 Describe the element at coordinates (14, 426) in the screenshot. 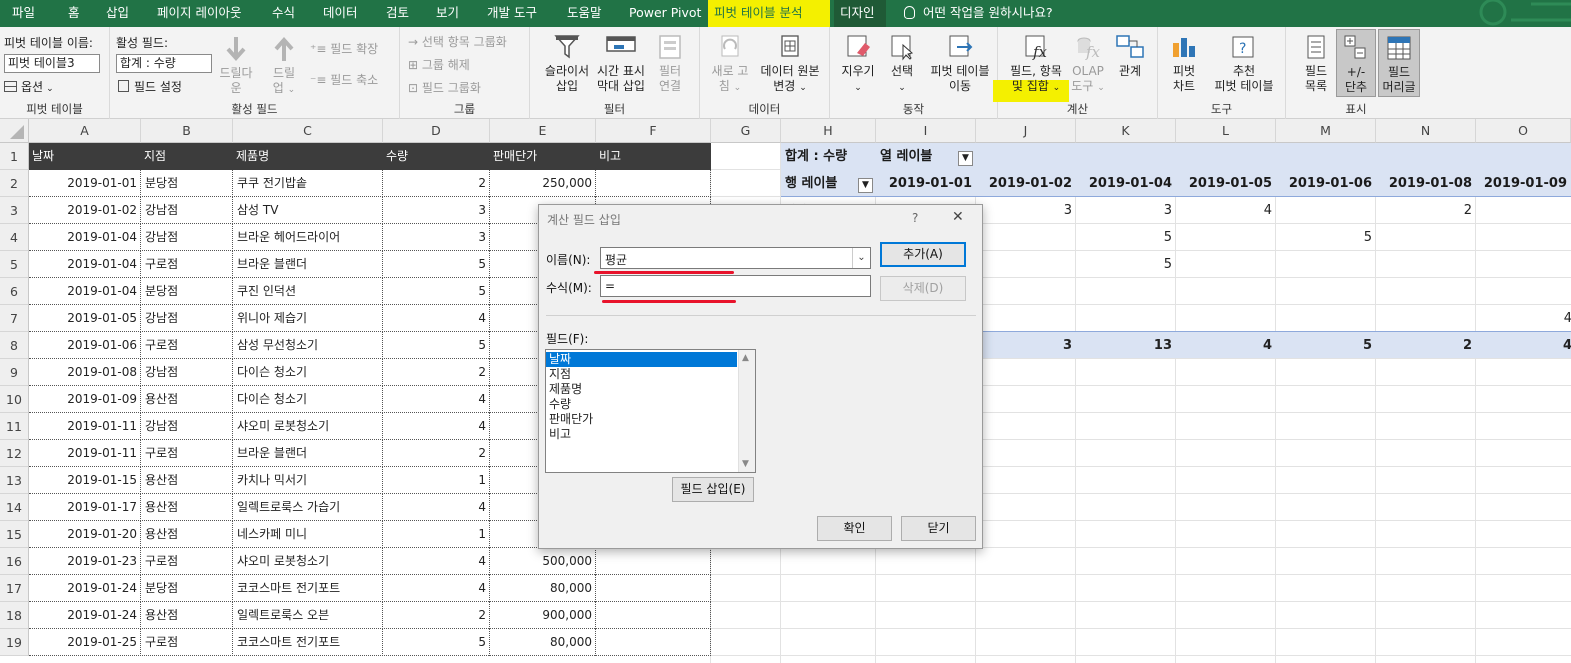

I see `row-header: 11` at that location.